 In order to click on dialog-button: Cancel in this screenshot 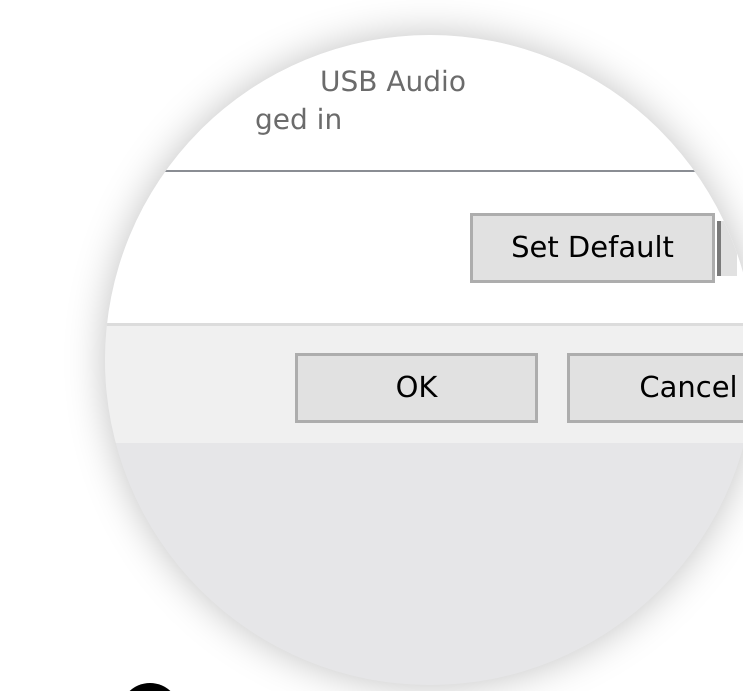, I will do `click(655, 388)`.